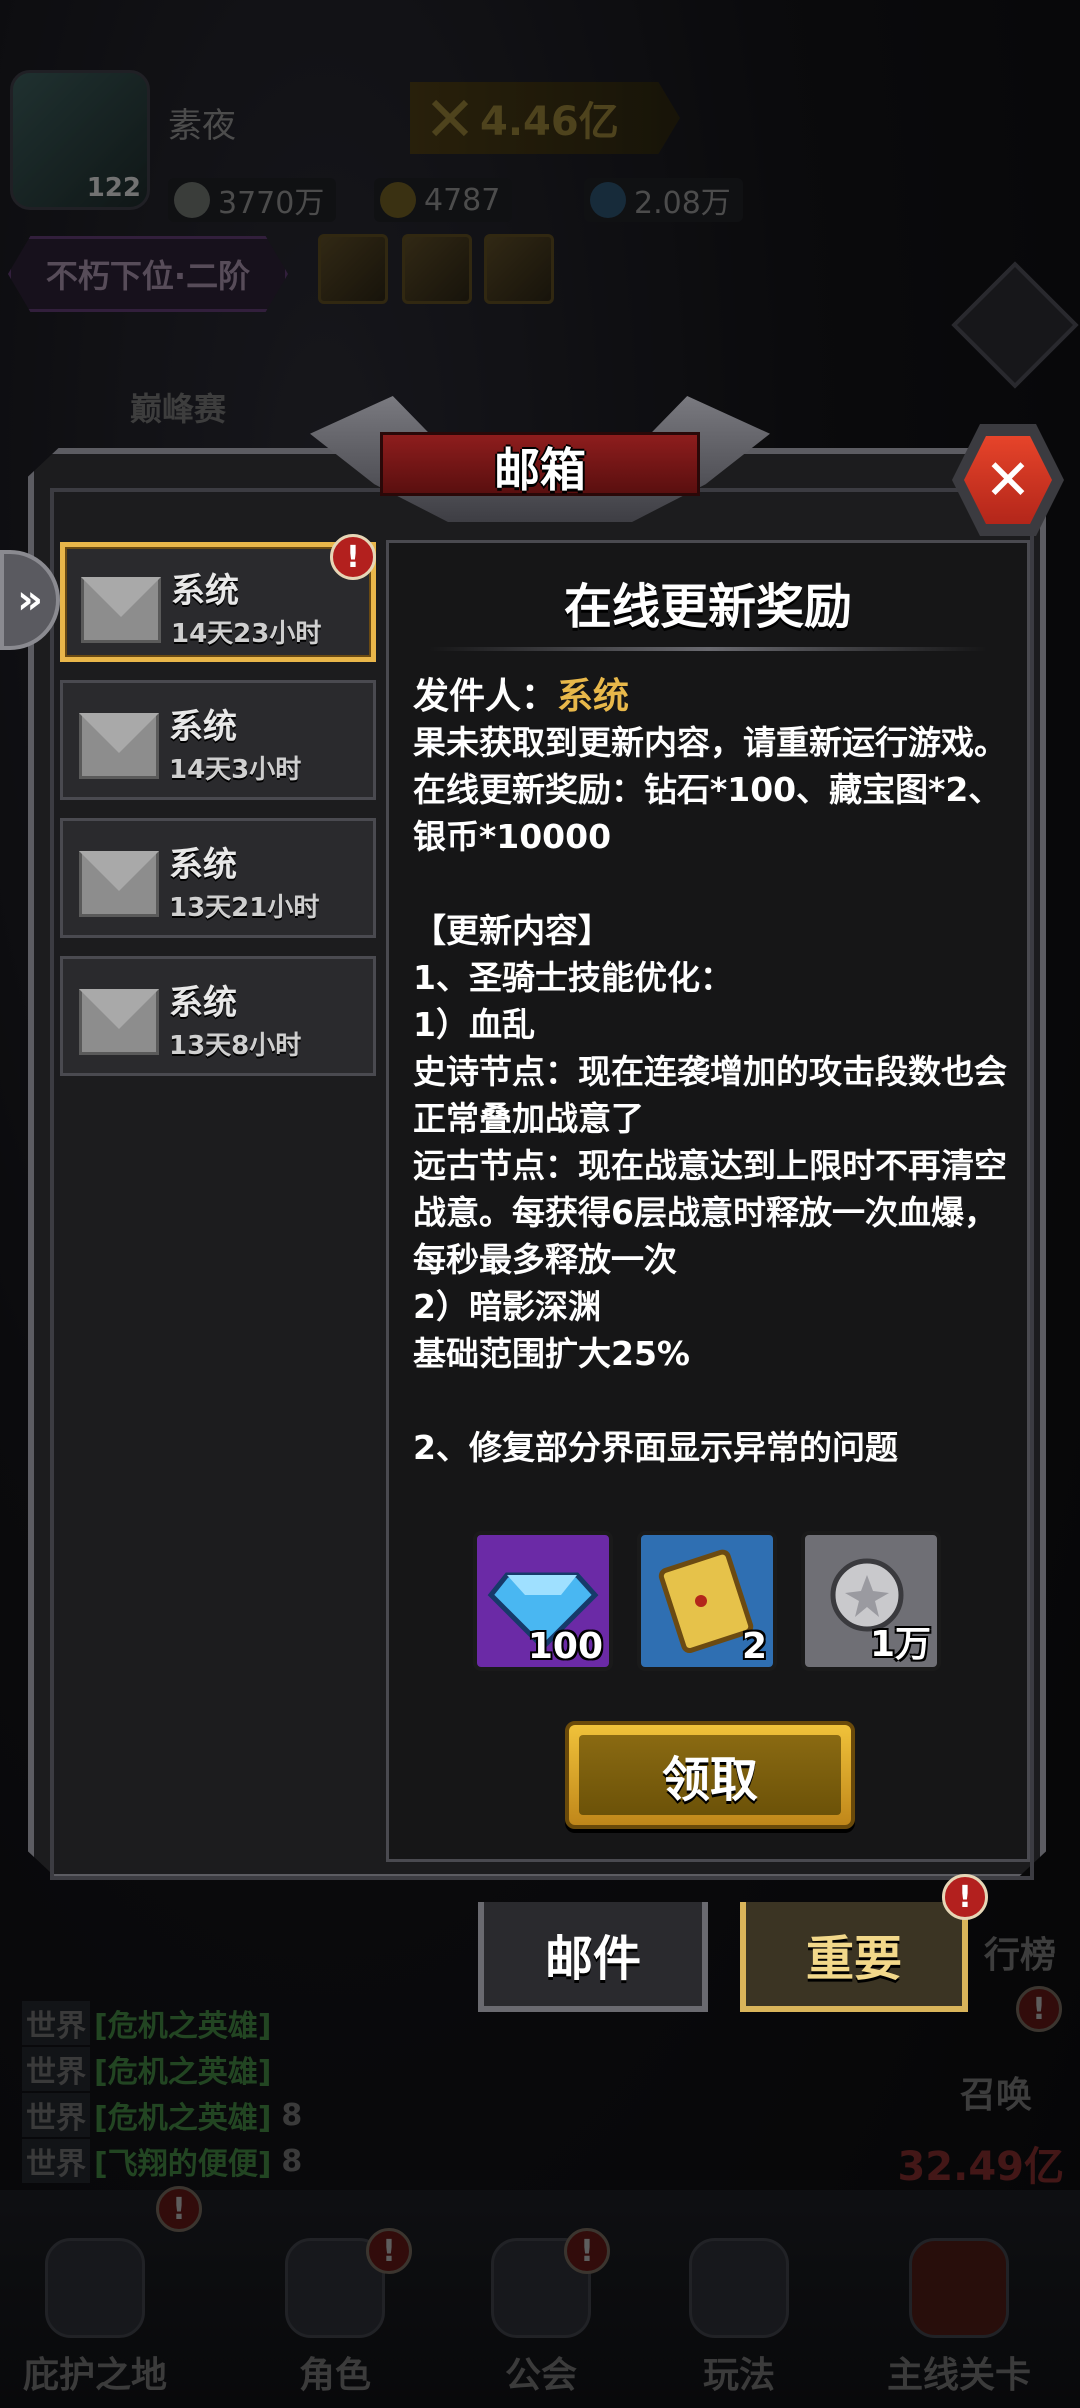 The height and width of the screenshot is (2408, 1080). I want to click on mail-sender-line: 发件人：系统, so click(521, 693).